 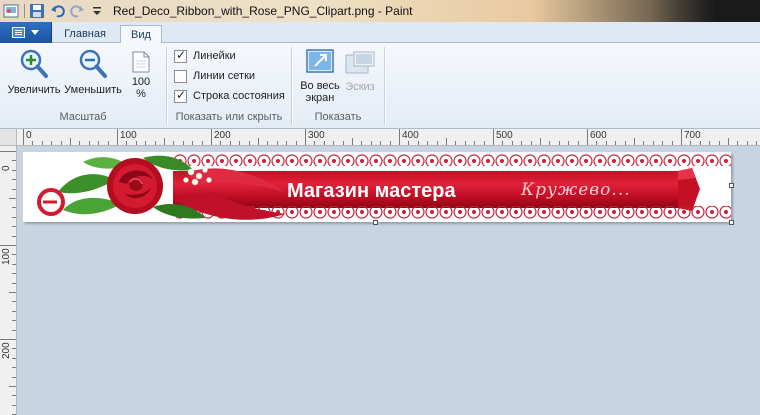 I want to click on status-bar-label: Строка состояния, so click(x=239, y=96).